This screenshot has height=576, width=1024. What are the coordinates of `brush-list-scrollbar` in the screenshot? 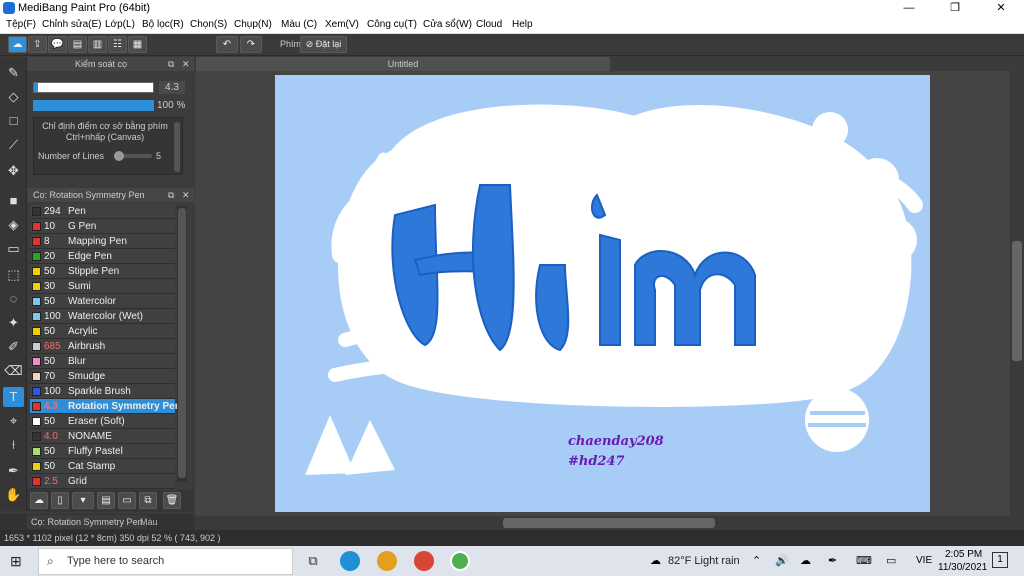 It's located at (182, 344).